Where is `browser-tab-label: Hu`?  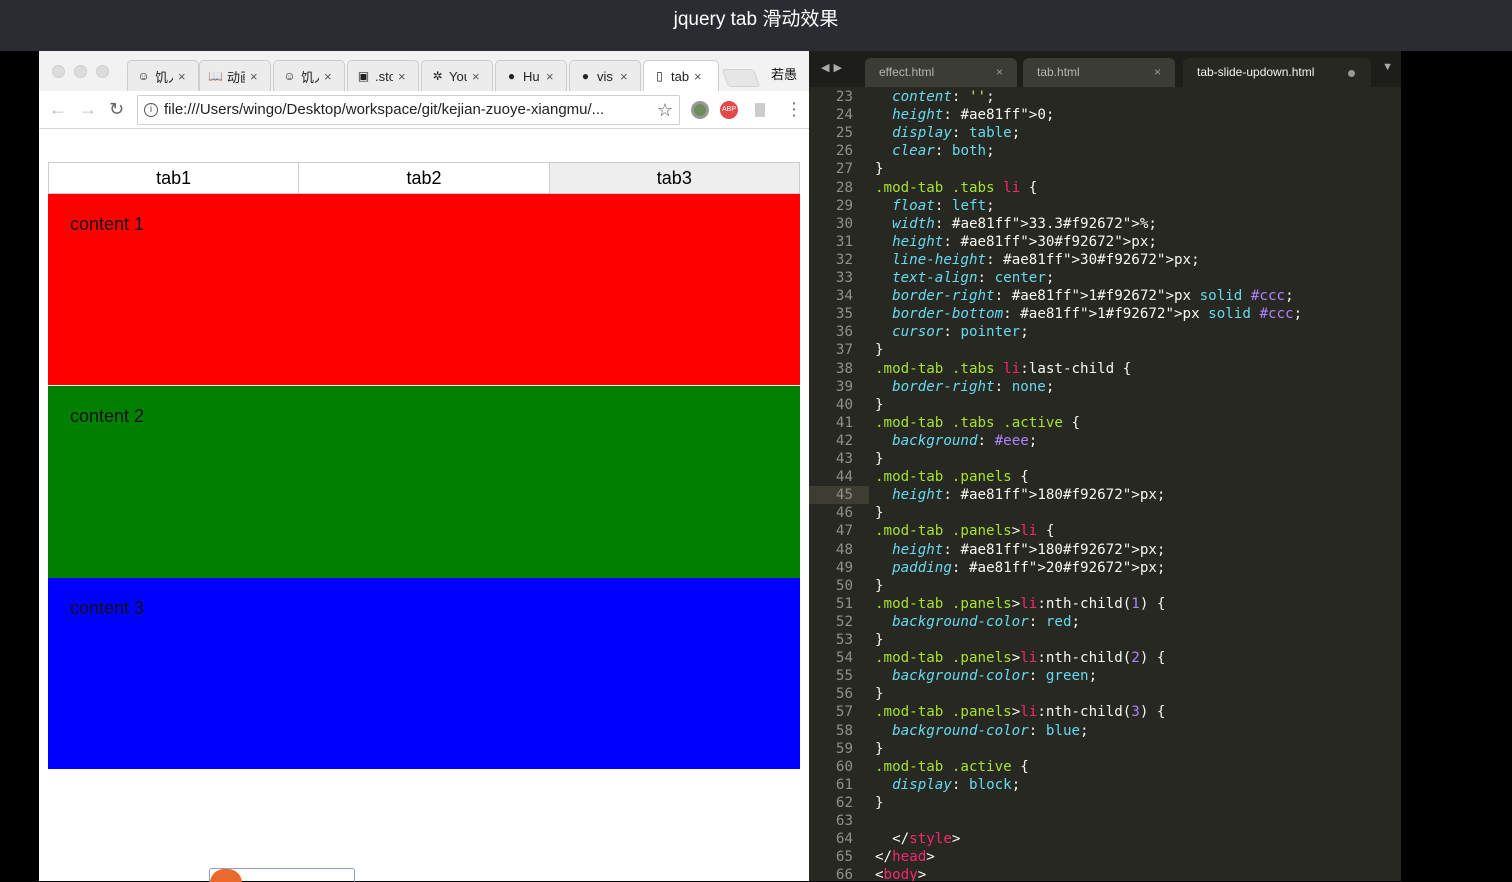
browser-tab-label: Hu is located at coordinates (531, 76).